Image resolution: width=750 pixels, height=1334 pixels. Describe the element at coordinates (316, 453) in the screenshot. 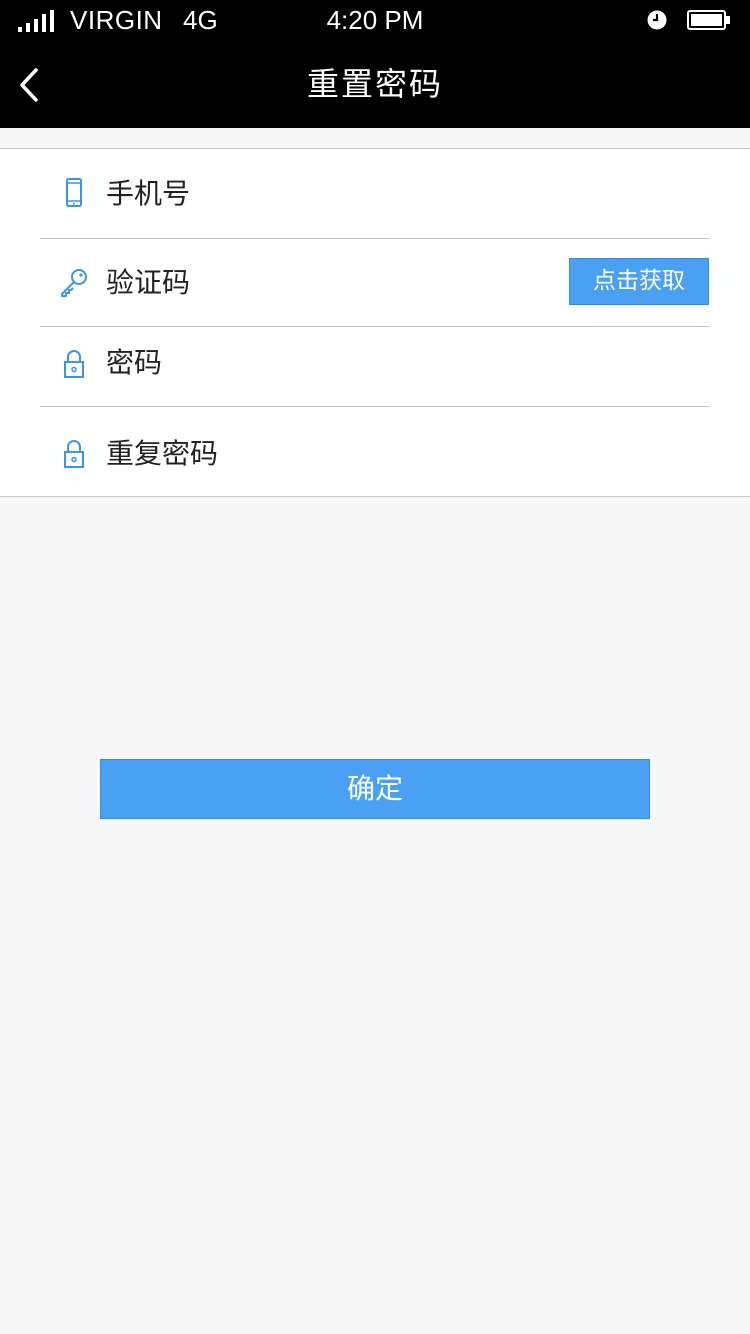

I see `repeat-password-input` at that location.